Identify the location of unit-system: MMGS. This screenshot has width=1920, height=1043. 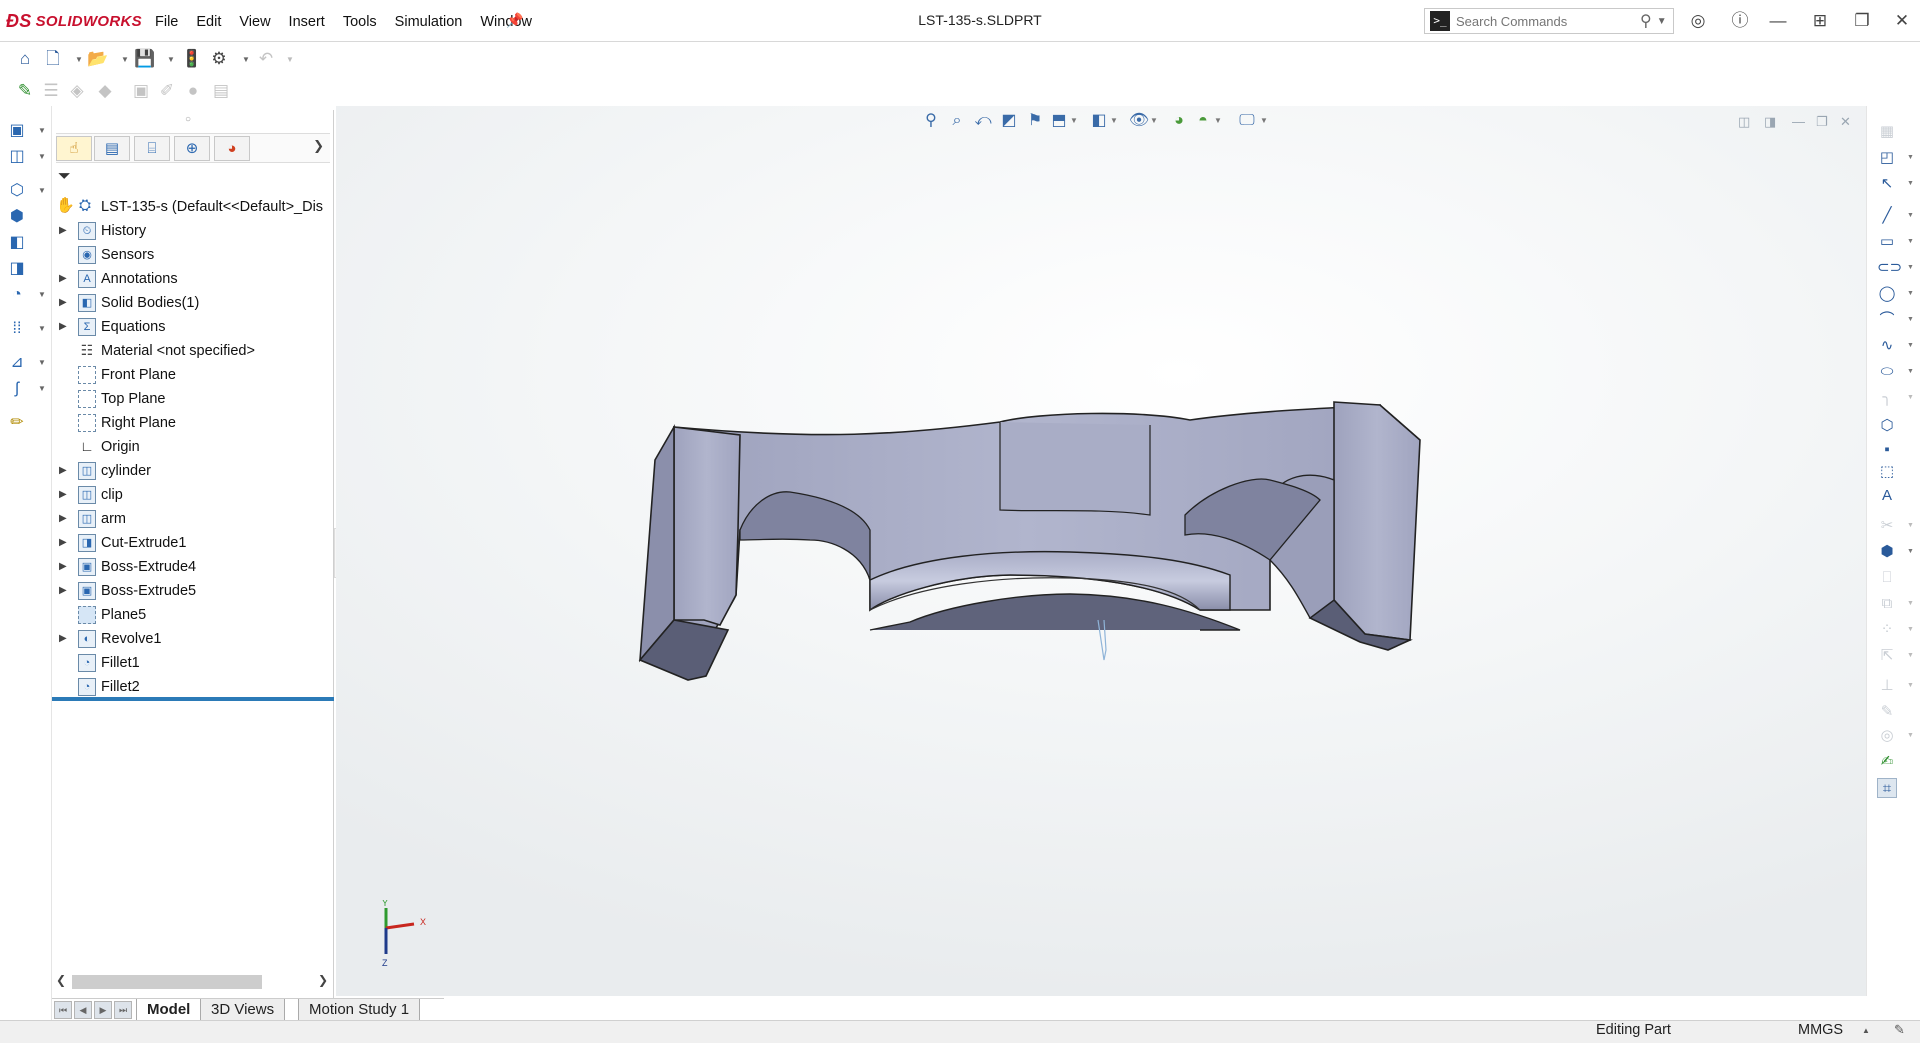
(1820, 1030).